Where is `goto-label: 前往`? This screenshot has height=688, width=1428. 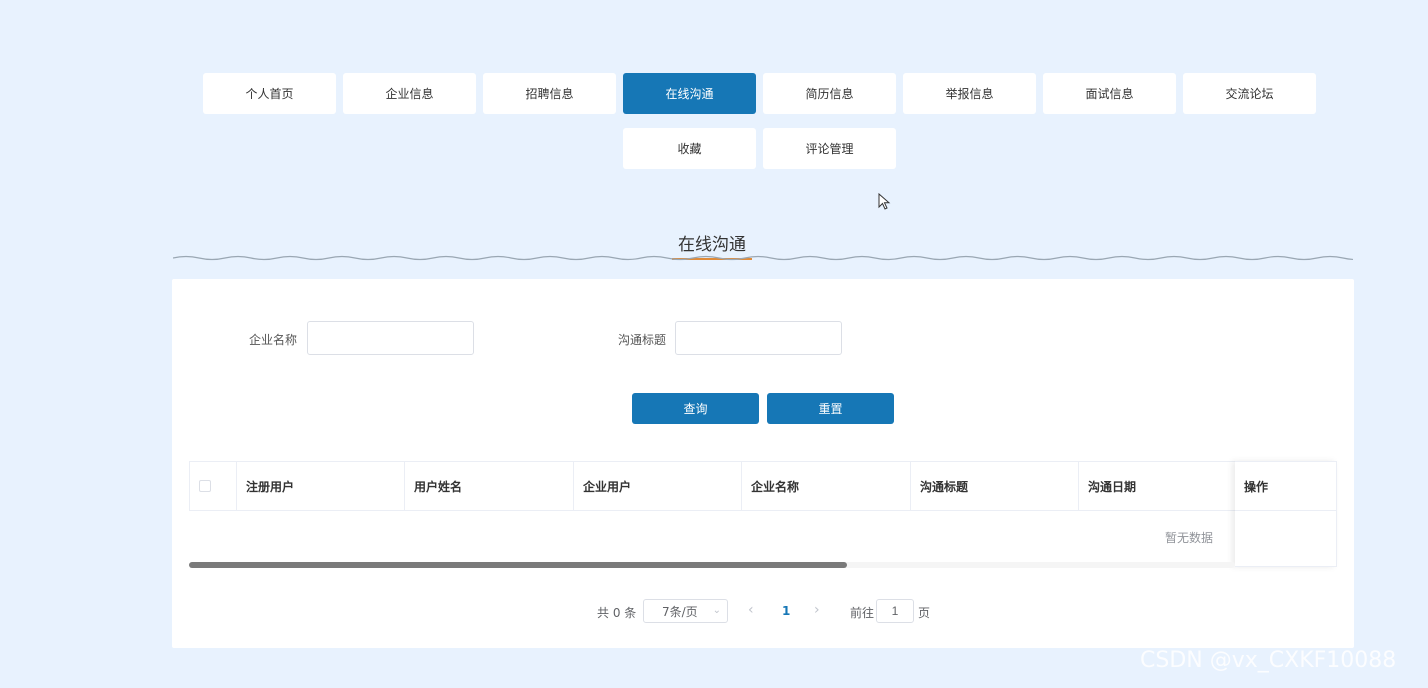
goto-label: 前往 is located at coordinates (862, 613).